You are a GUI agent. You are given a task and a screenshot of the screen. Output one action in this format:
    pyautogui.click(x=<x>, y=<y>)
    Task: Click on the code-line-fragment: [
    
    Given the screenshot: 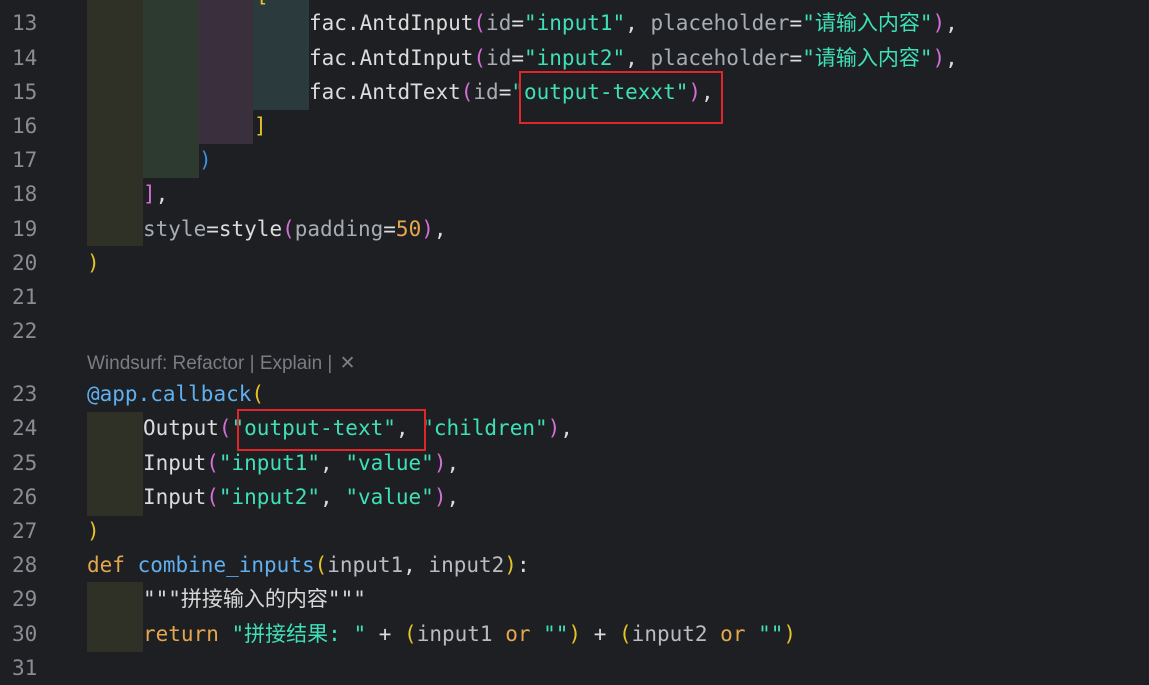 What is the action you would take?
    pyautogui.click(x=262, y=6)
    